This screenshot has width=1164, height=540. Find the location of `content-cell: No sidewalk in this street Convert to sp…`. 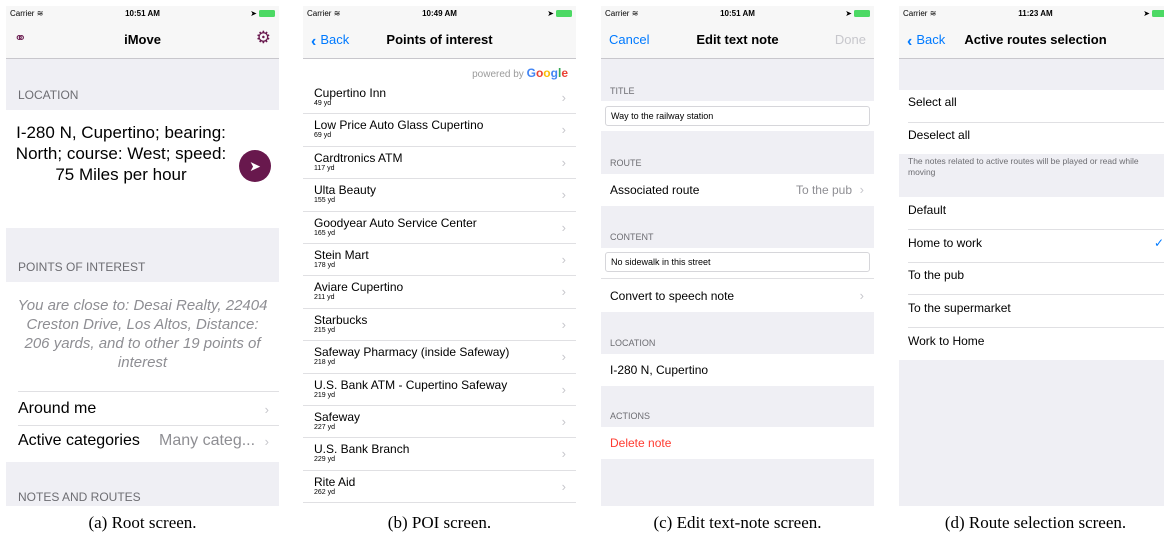

content-cell: No sidewalk in this street Convert to sp… is located at coordinates (737, 280).